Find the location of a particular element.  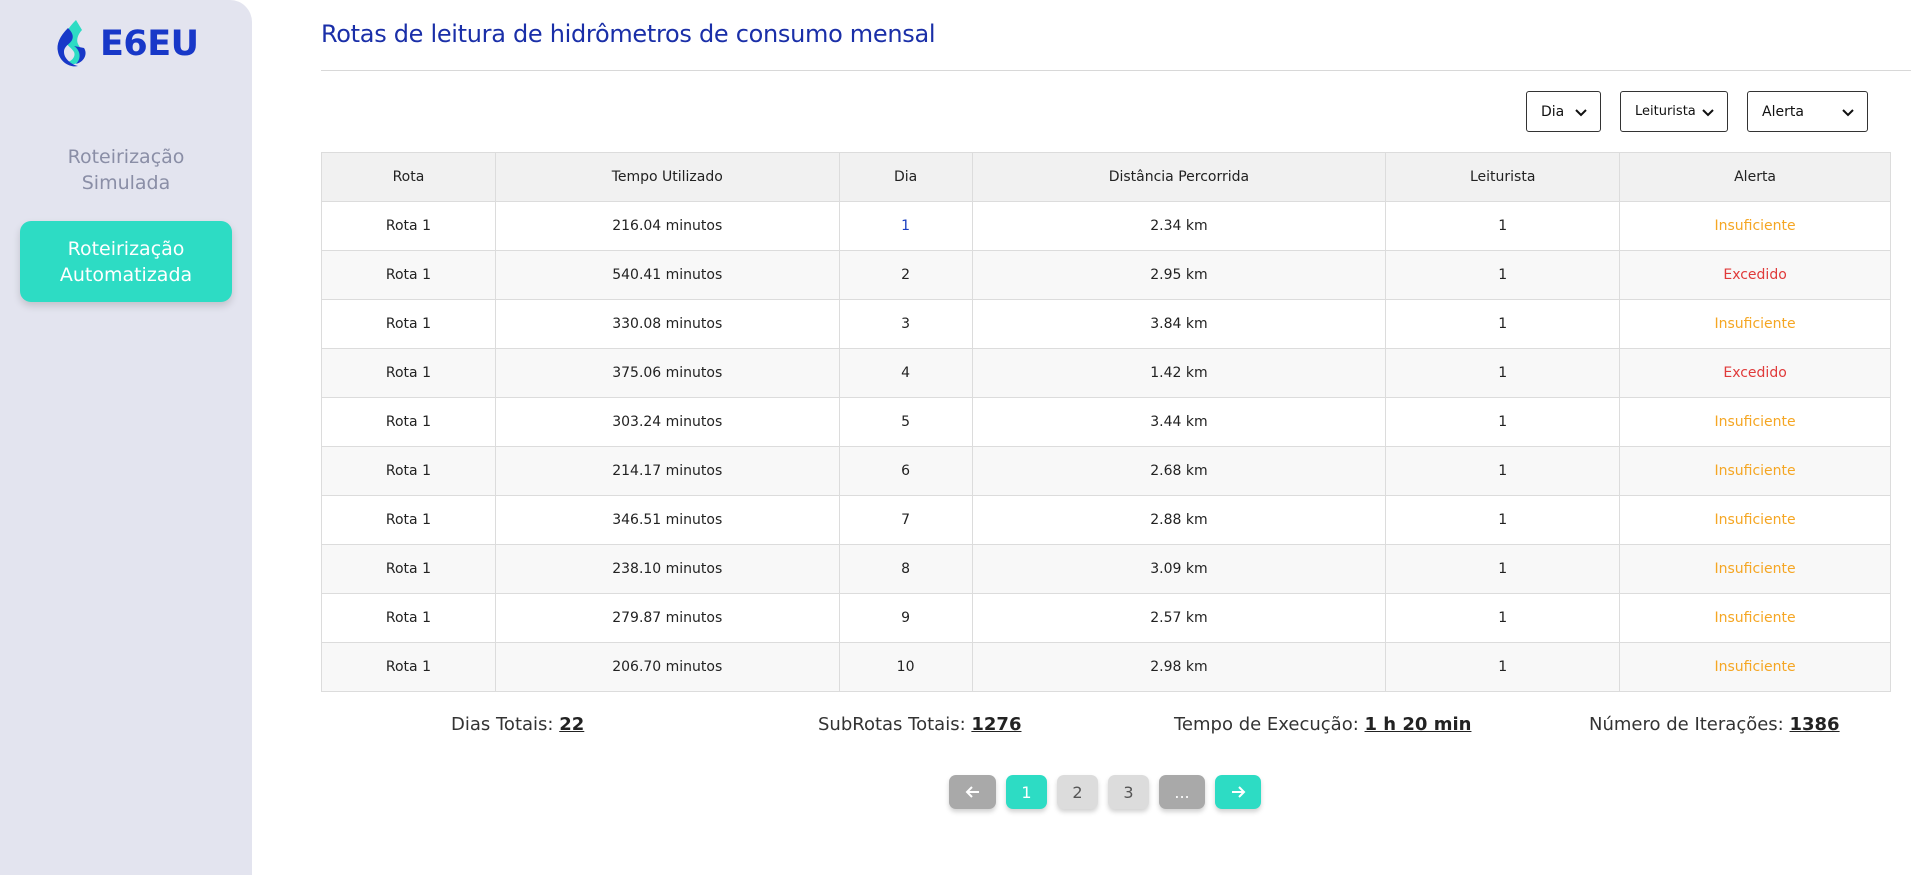

column-header-alerta: Alerta is located at coordinates (1755, 177).